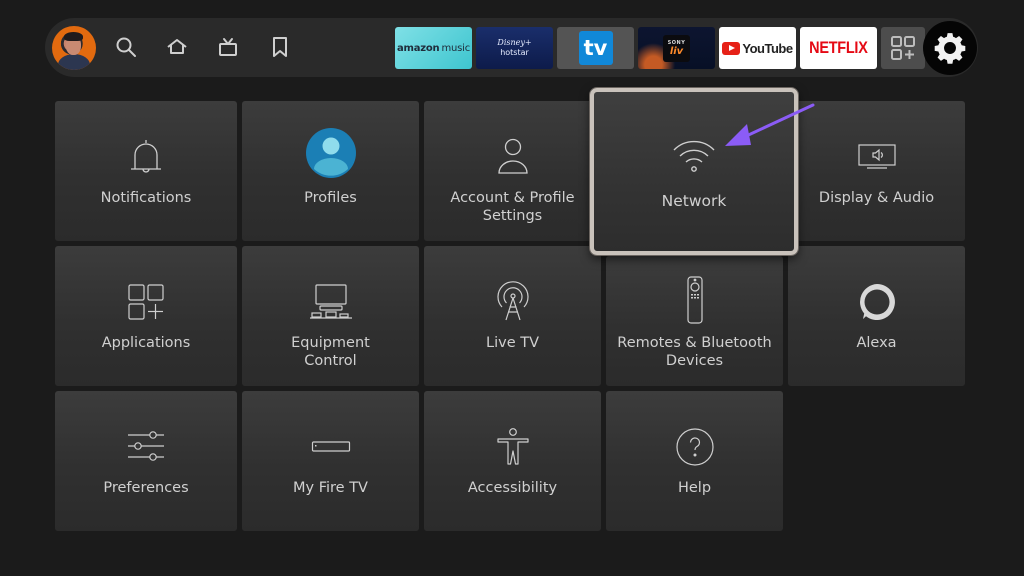  I want to click on settings-tile-network: Network, so click(694, 171).